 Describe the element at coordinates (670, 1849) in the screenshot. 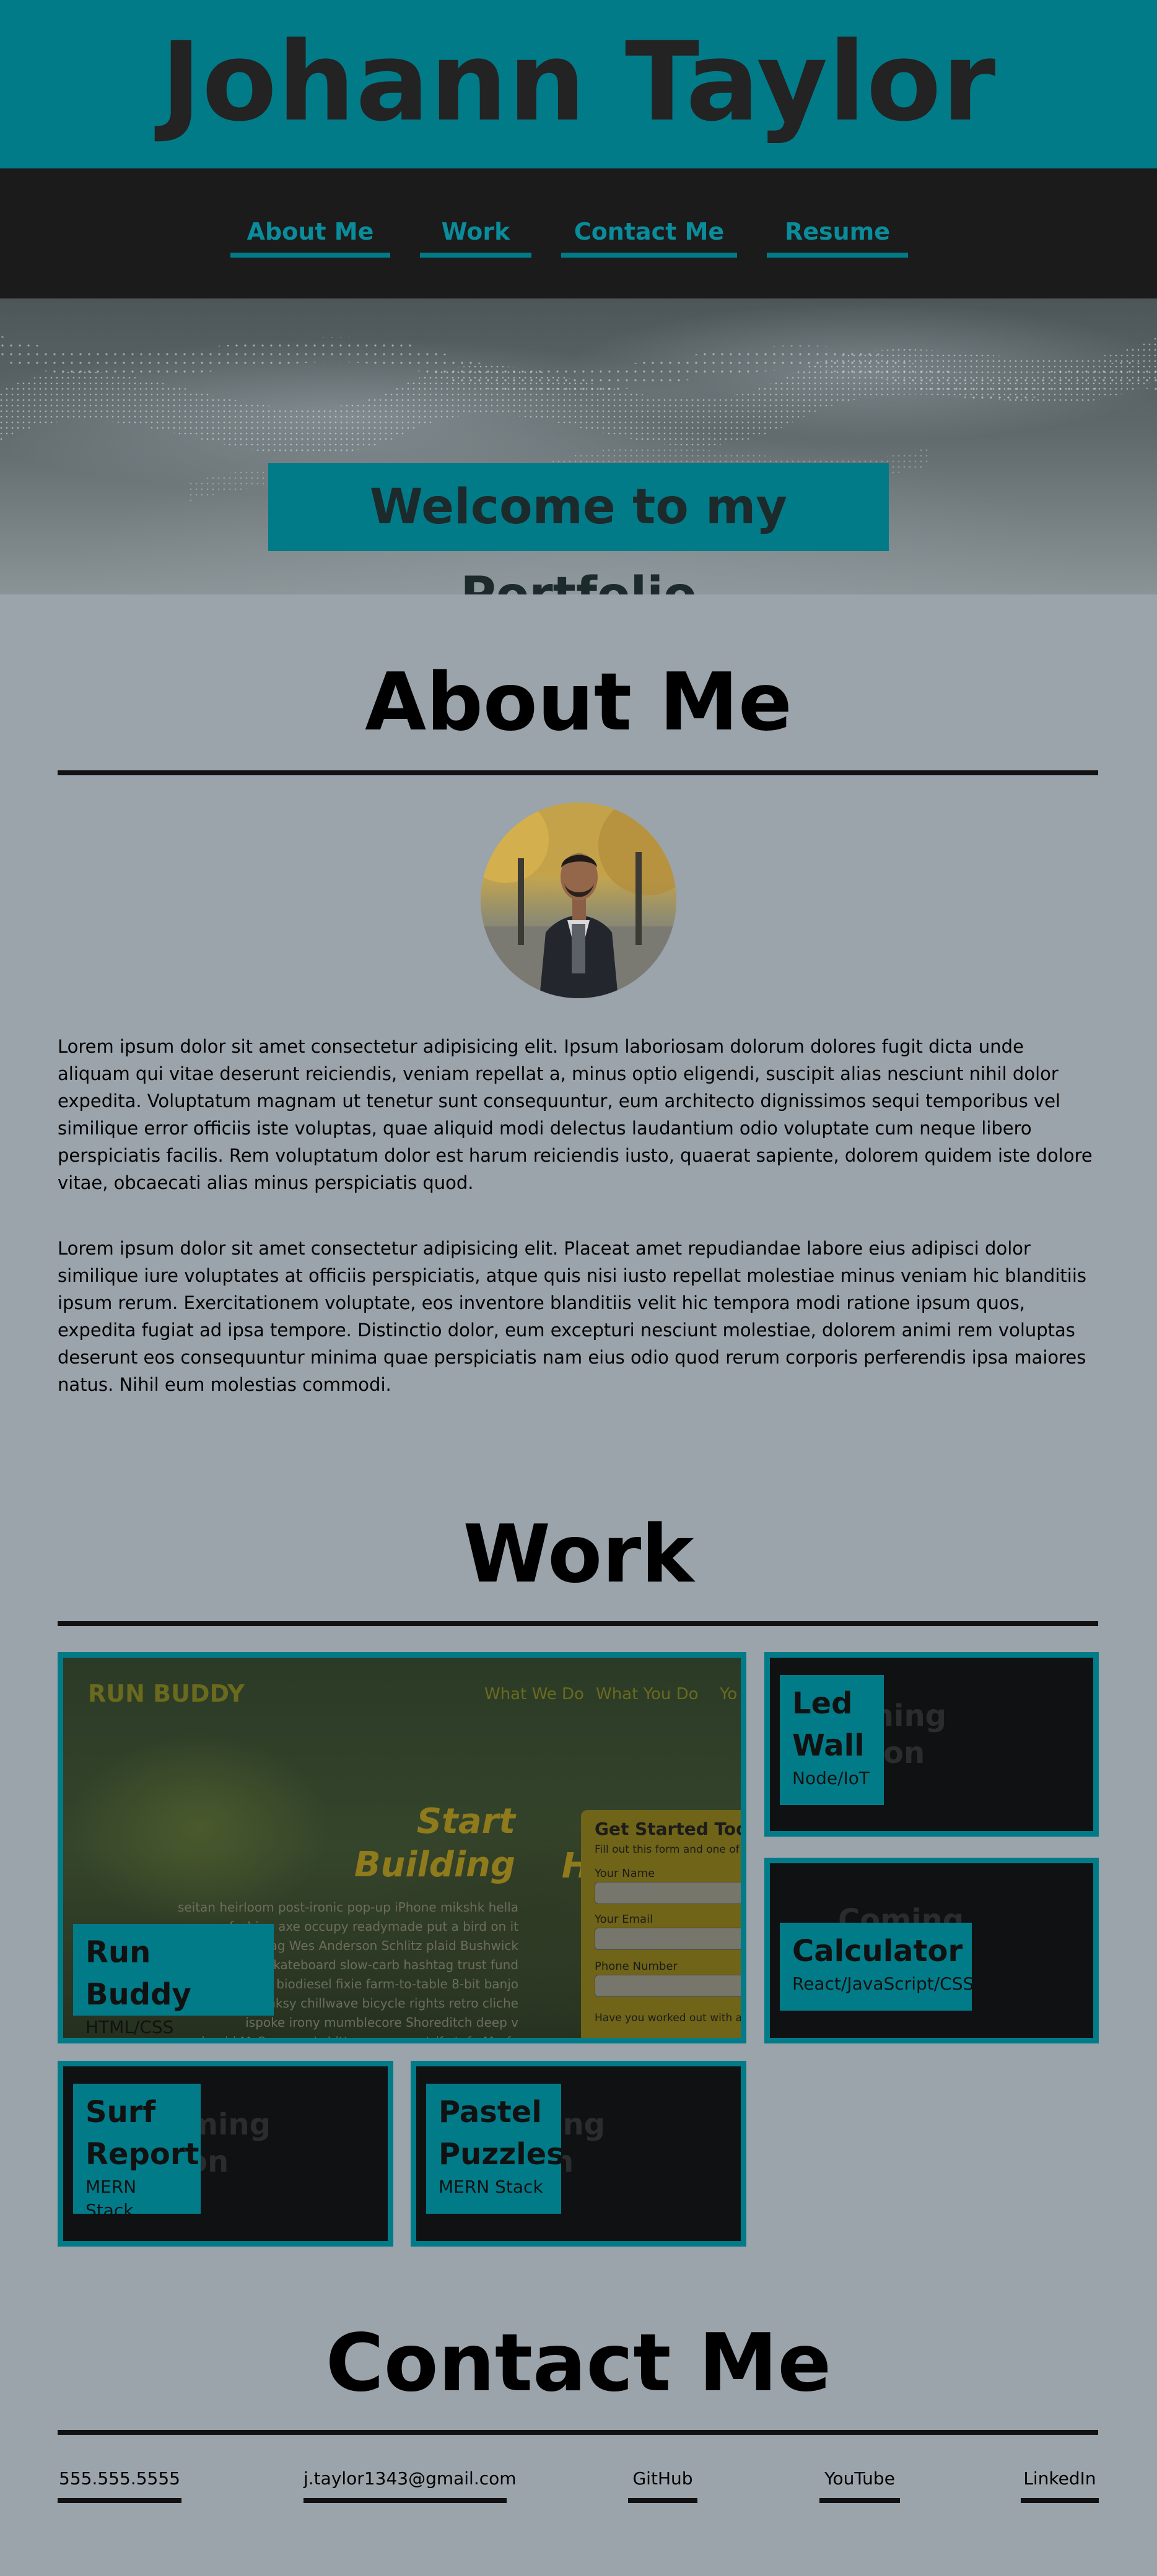

I see `run-buddy-form-subtitle: Fill out this form and one of o` at that location.